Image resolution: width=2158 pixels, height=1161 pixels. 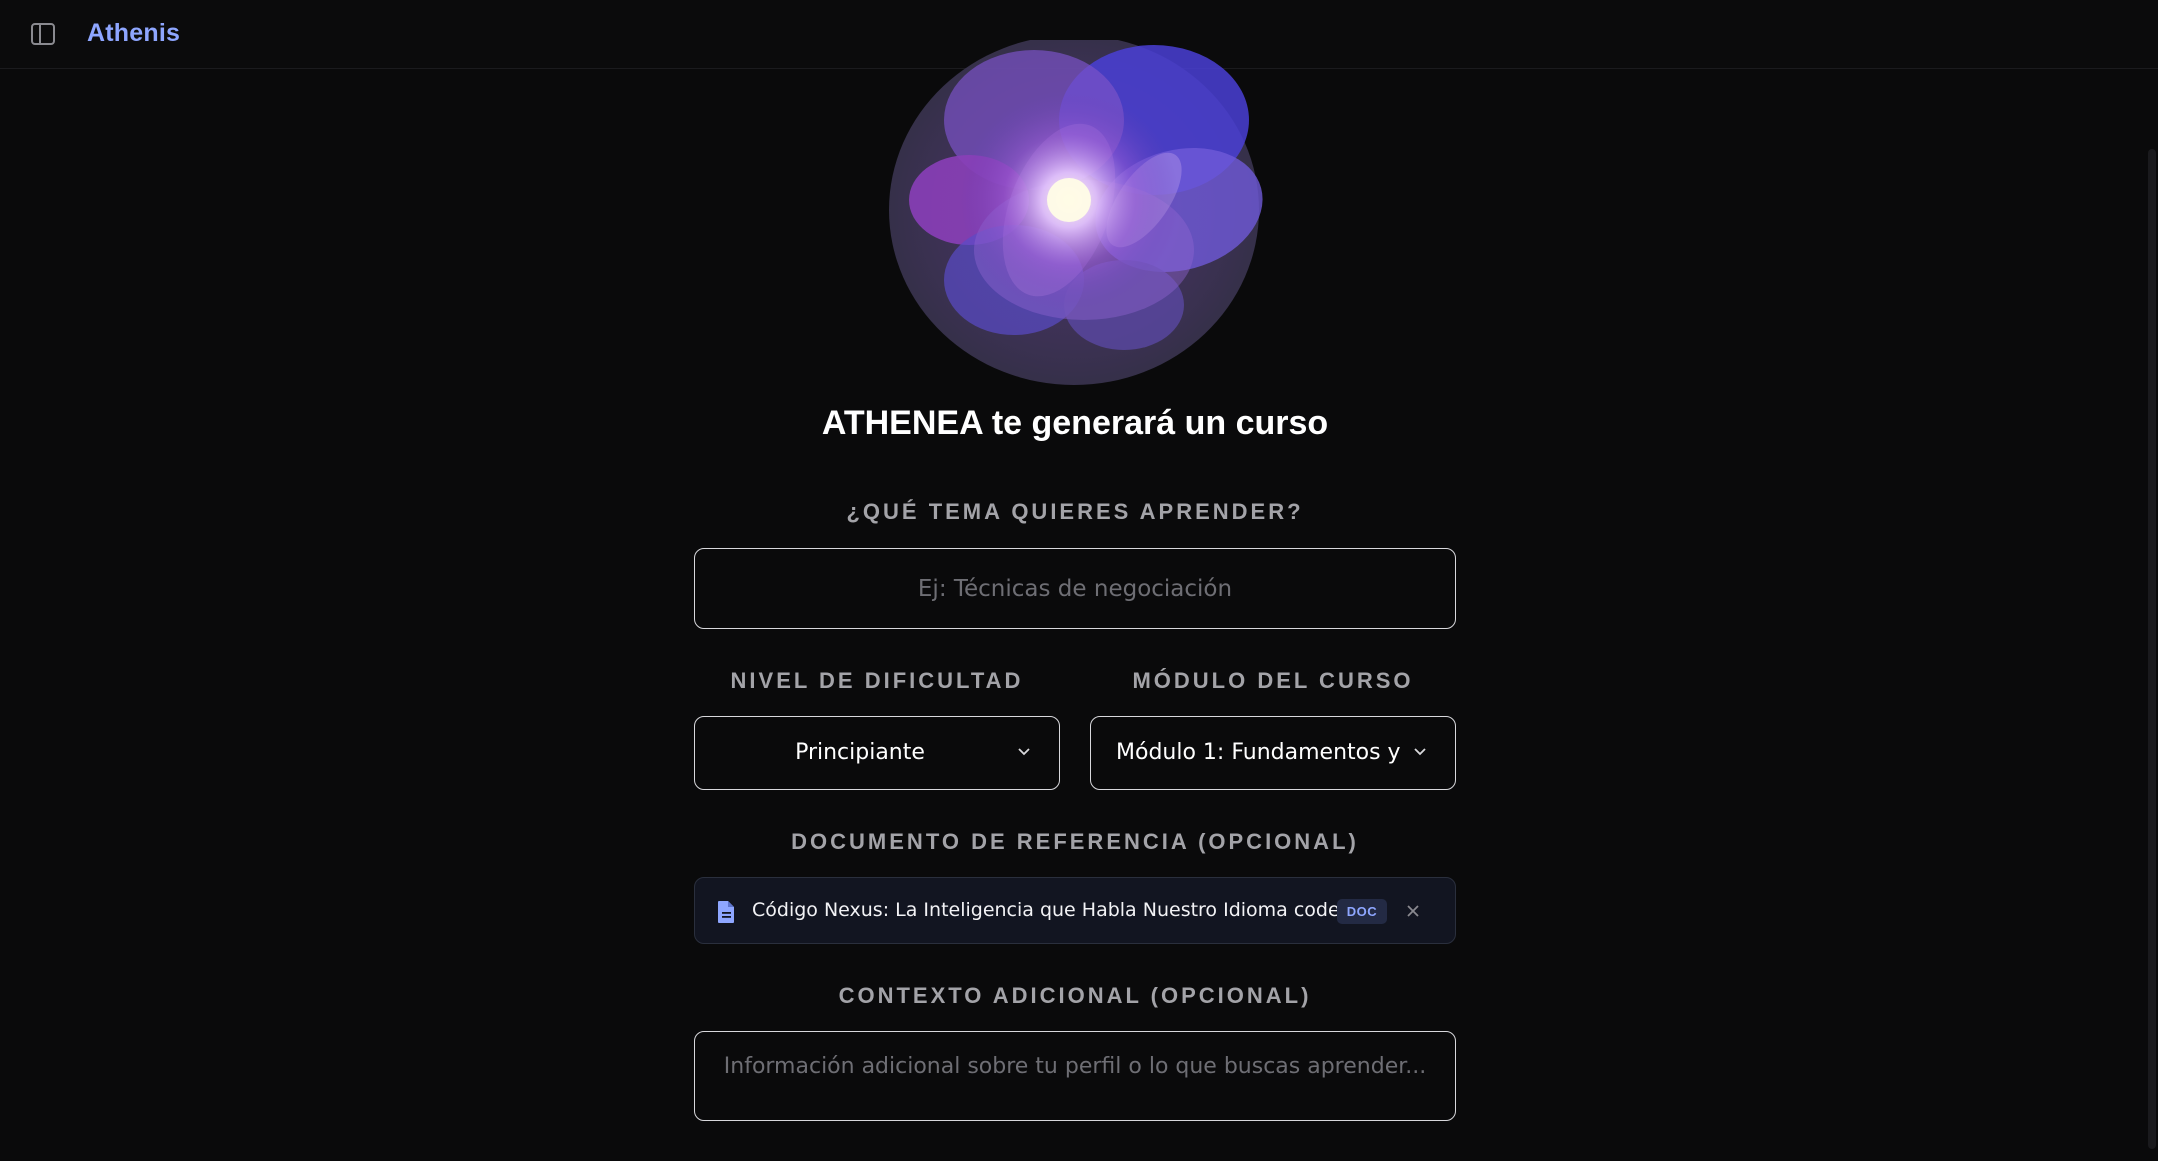 I want to click on athenea-orb-illustration, so click(x=1074, y=210).